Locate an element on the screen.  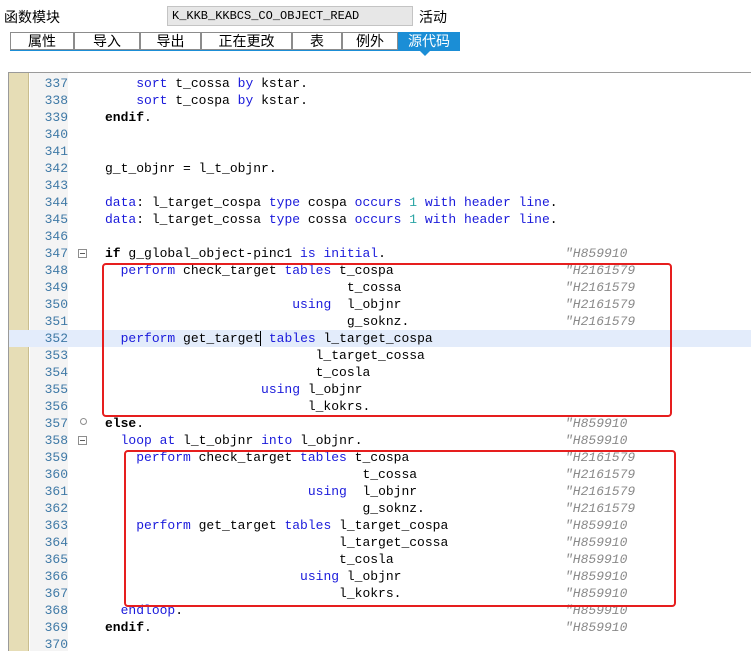
code-line: 350 using l_objnr "H2161579 is located at coordinates (380, 304).